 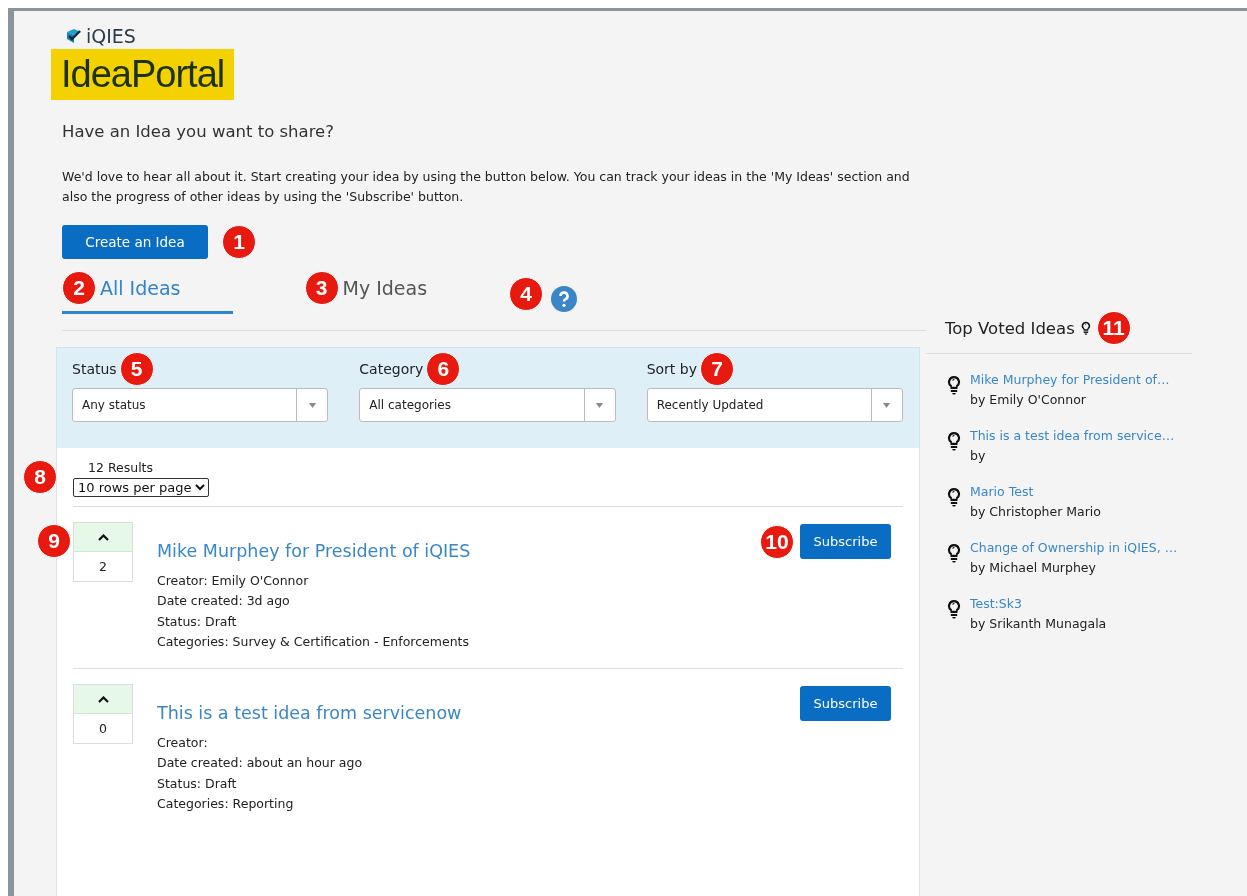 What do you see at coordinates (717, 369) in the screenshot?
I see `callout-badge: 7` at bounding box center [717, 369].